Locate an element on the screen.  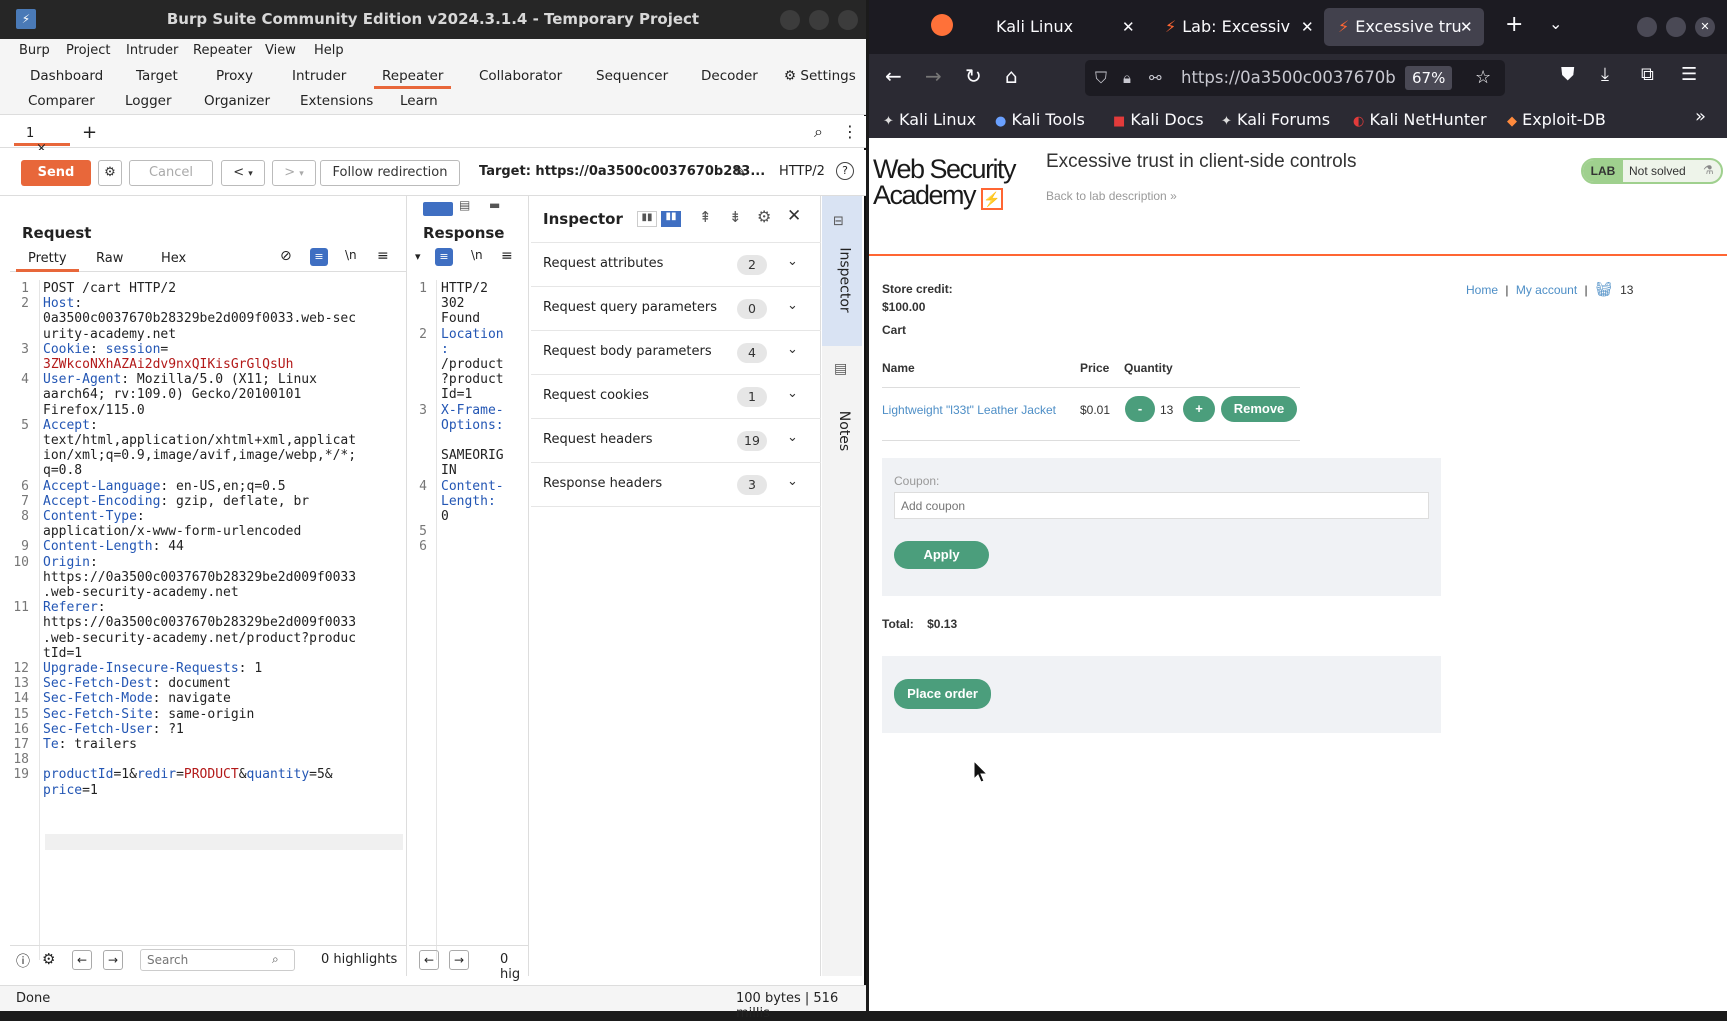
send-button: Send is located at coordinates (56, 173).